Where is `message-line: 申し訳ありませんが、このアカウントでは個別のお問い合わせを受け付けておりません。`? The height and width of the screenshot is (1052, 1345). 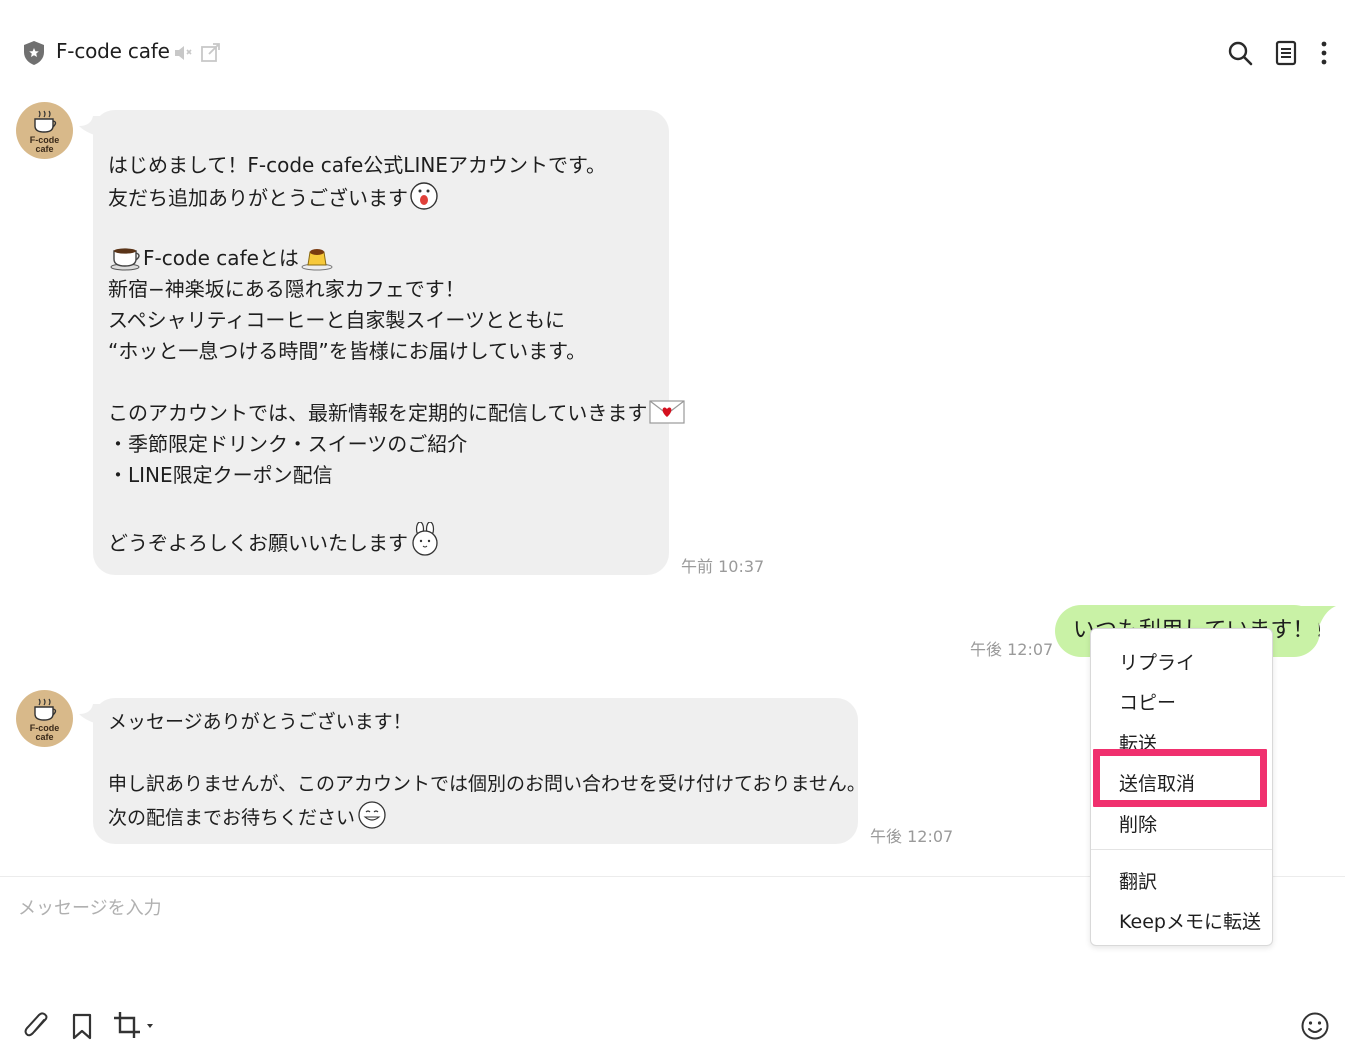 message-line: 申し訳ありませんが、このアカウントでは個別のお問い合わせを受け付けておりません。 is located at coordinates (487, 784).